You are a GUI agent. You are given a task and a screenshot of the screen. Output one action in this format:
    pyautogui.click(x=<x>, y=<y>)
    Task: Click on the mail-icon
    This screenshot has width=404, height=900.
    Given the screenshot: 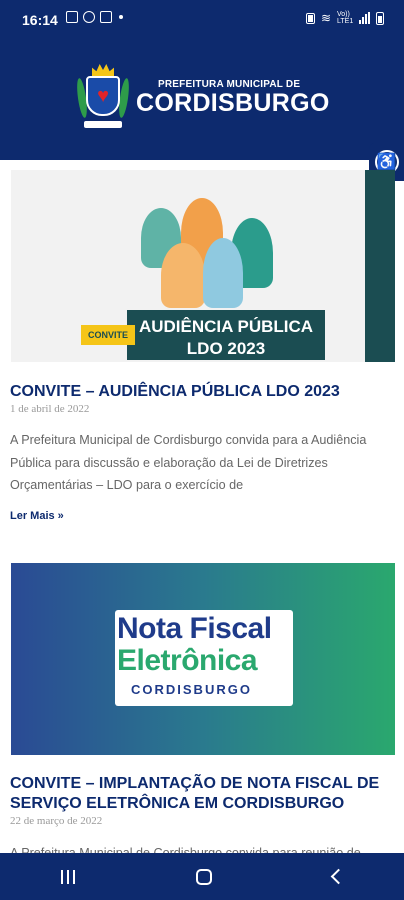 What is the action you would take?
    pyautogui.click(x=106, y=17)
    